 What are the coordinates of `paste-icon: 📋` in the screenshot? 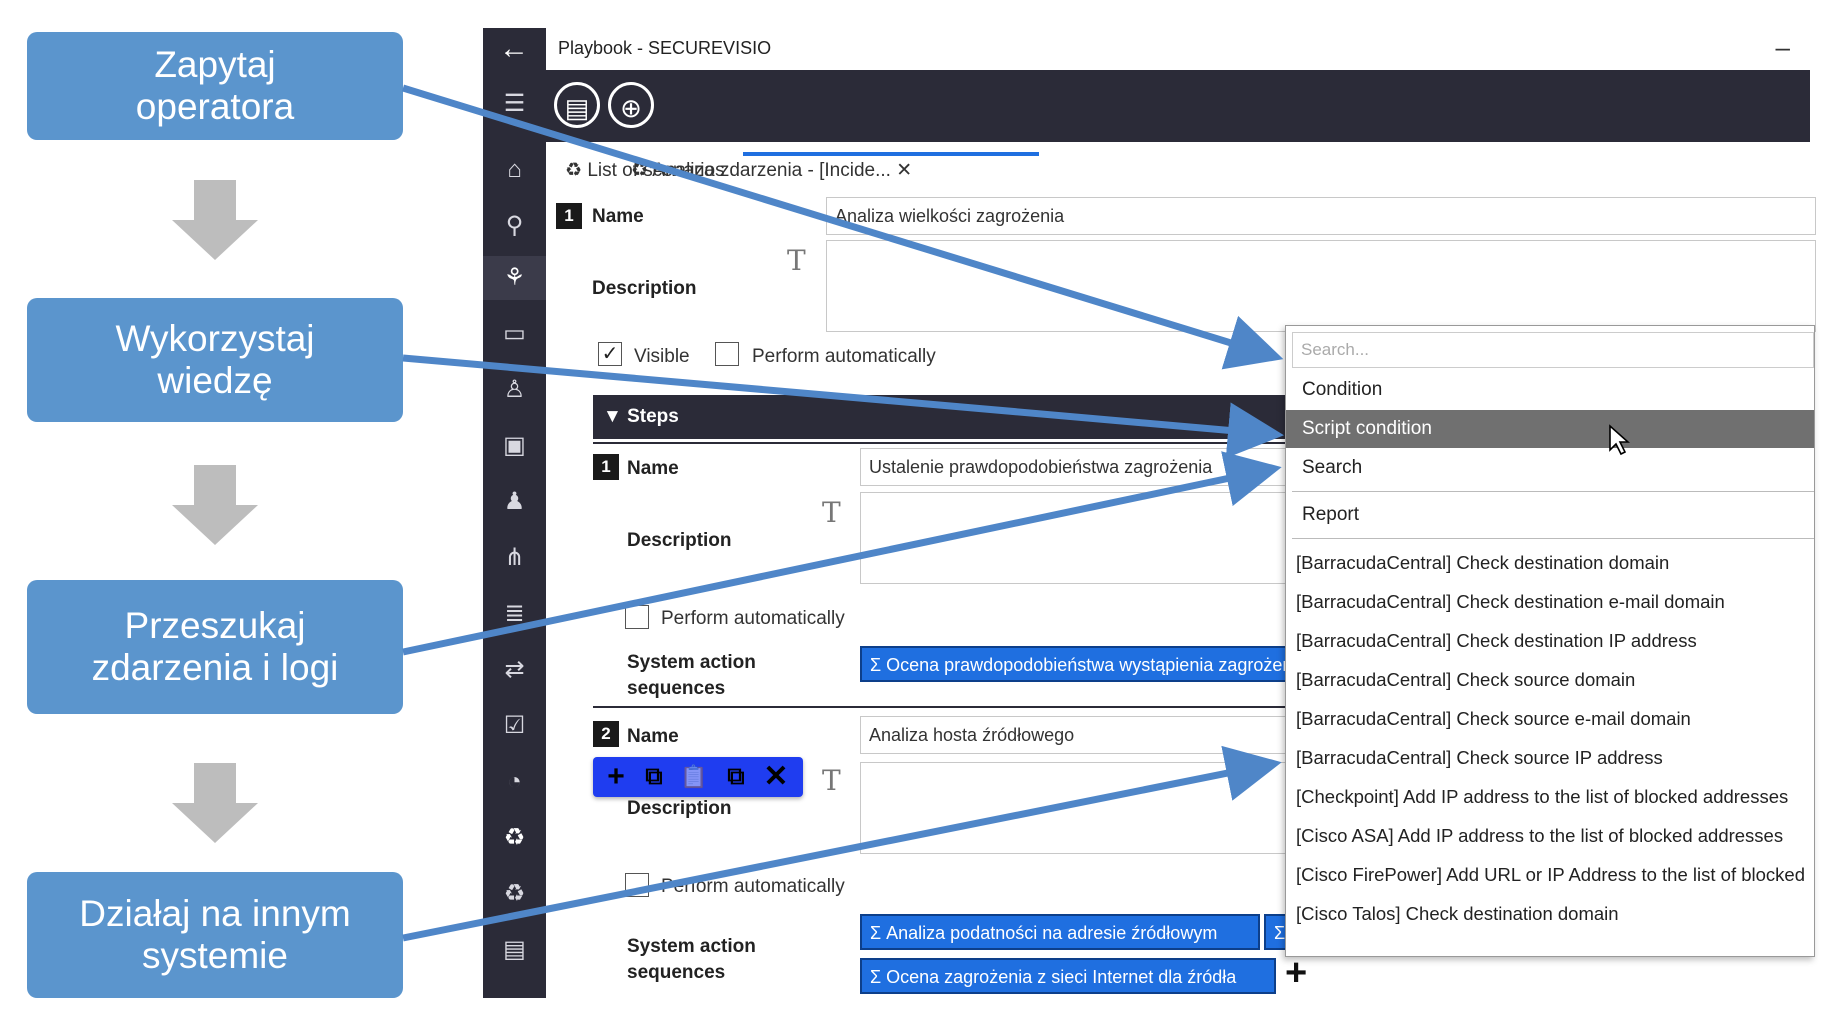 It's located at (694, 777).